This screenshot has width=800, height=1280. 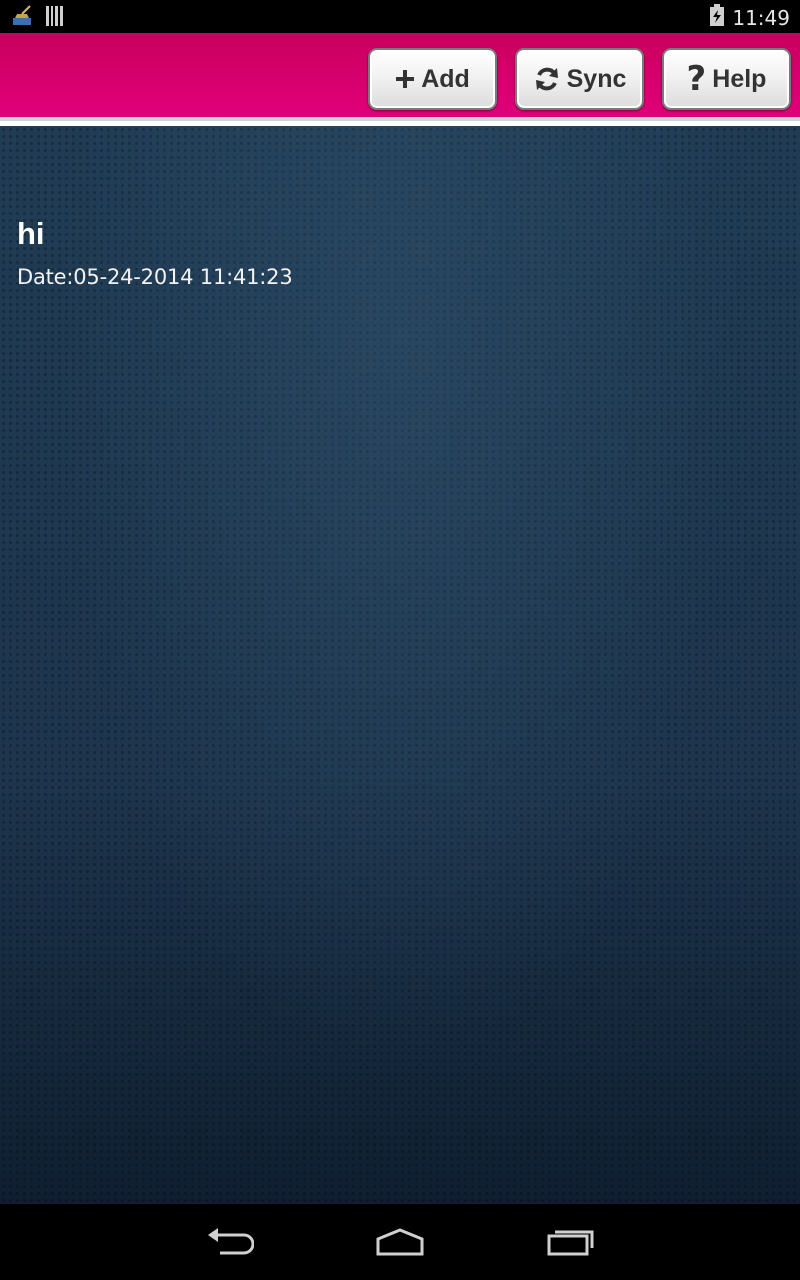 I want to click on home-icon, so click(x=400, y=1244).